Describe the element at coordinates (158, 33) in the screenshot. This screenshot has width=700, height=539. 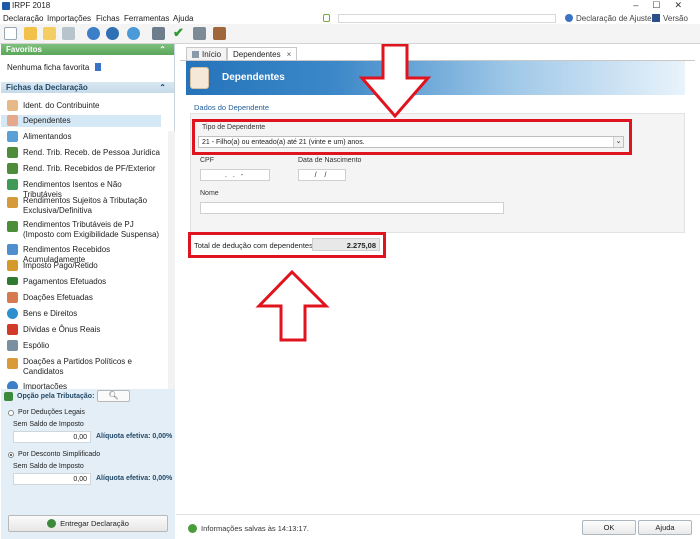
I see `print-icon` at that location.